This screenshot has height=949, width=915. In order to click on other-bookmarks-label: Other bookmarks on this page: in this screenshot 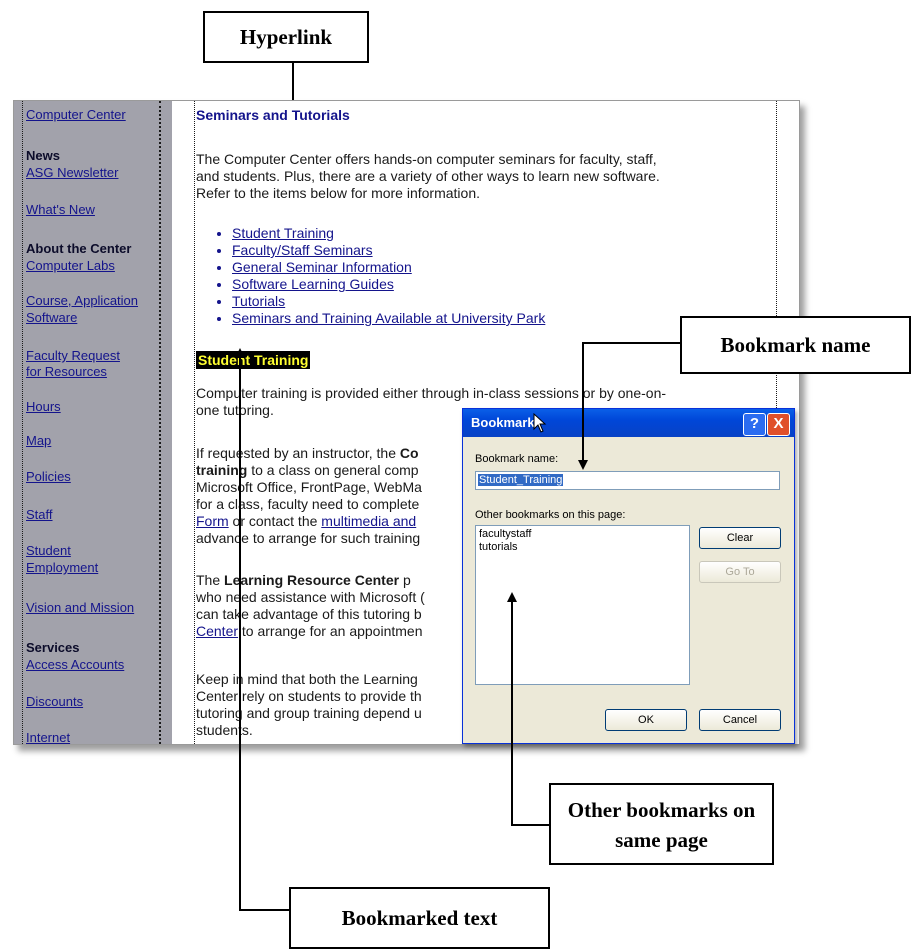, I will do `click(550, 515)`.